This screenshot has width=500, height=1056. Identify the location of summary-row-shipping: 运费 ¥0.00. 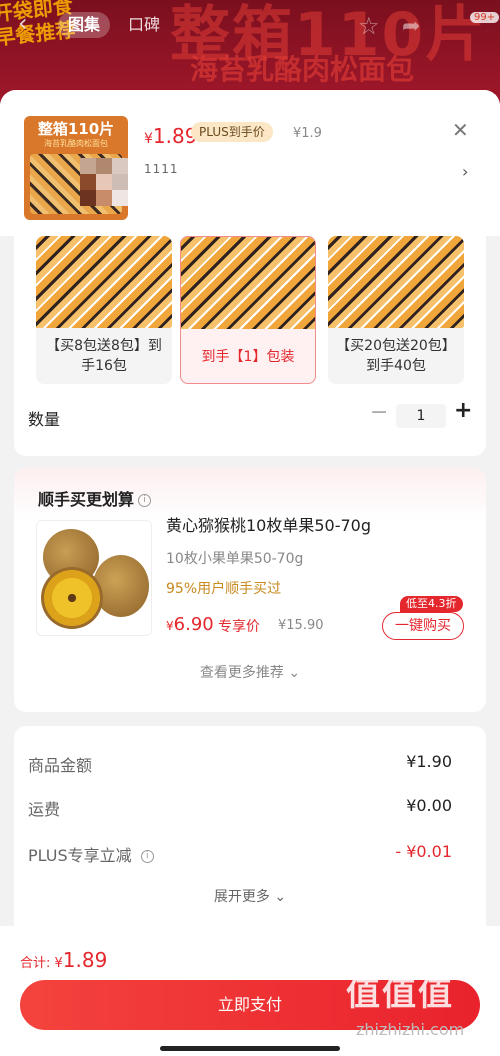
(240, 807).